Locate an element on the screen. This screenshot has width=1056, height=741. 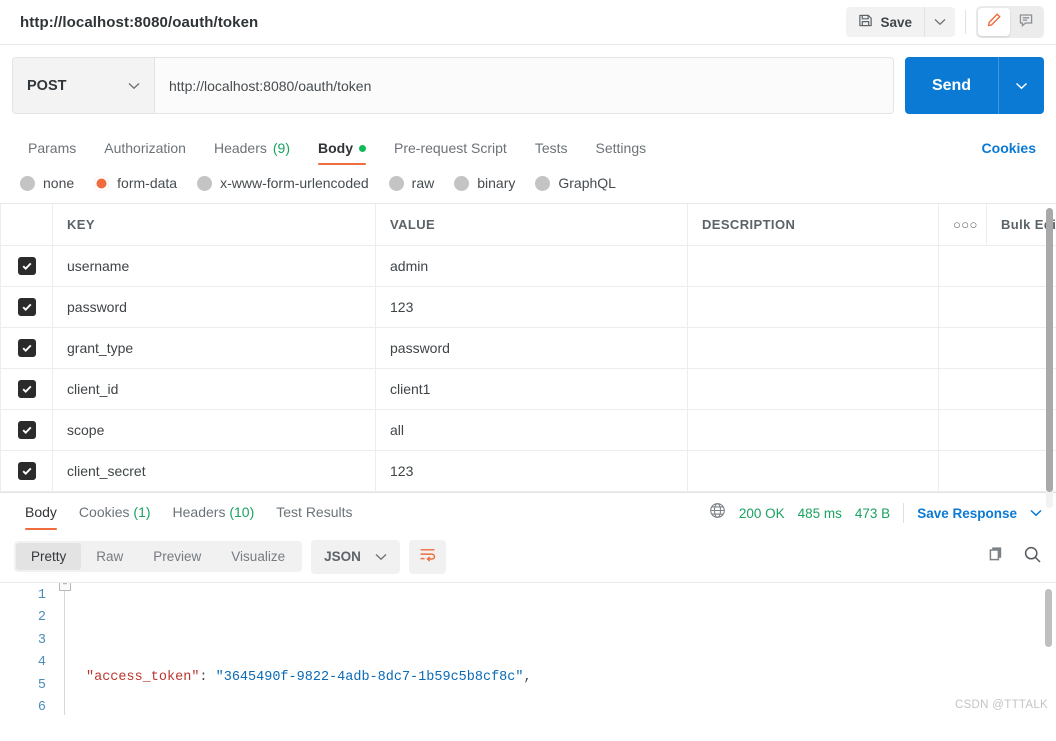
response-meta: 200 OK 485 ms 473 B Save Response is located at coordinates (875, 513).